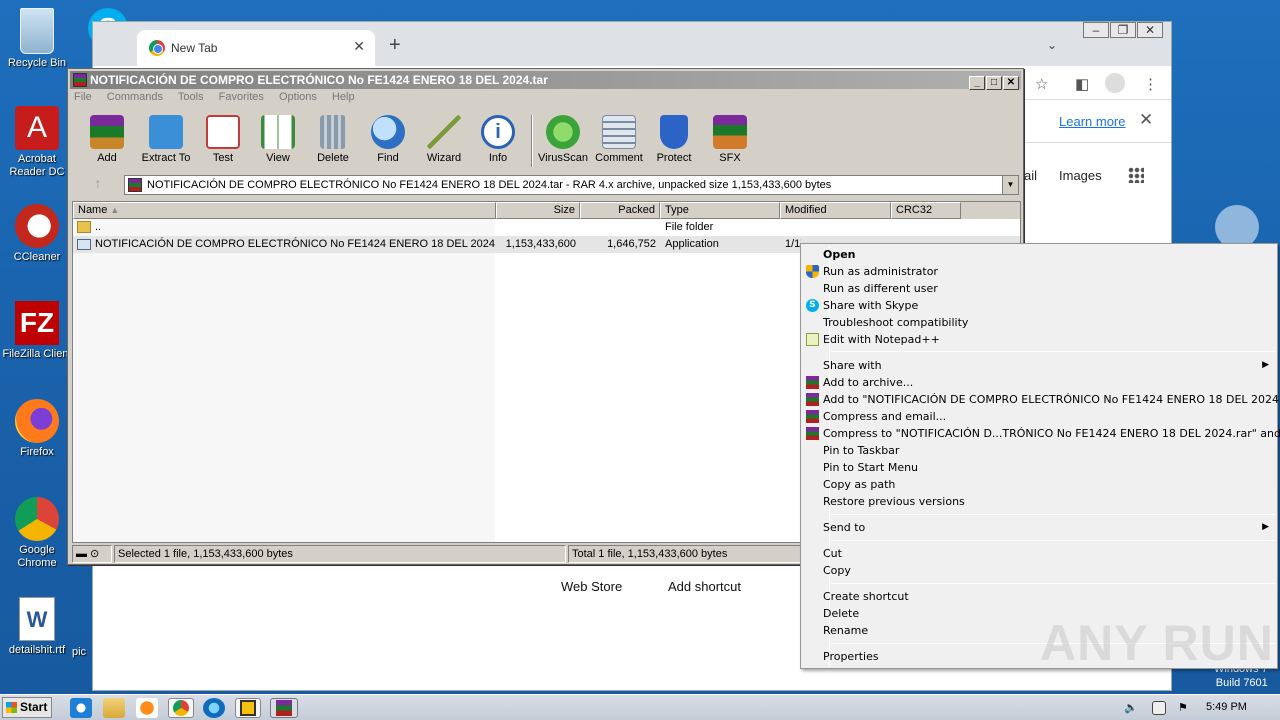 The width and height of the screenshot is (1280, 720). What do you see at coordinates (620, 210) in the screenshot?
I see `column-packed: Packed` at bounding box center [620, 210].